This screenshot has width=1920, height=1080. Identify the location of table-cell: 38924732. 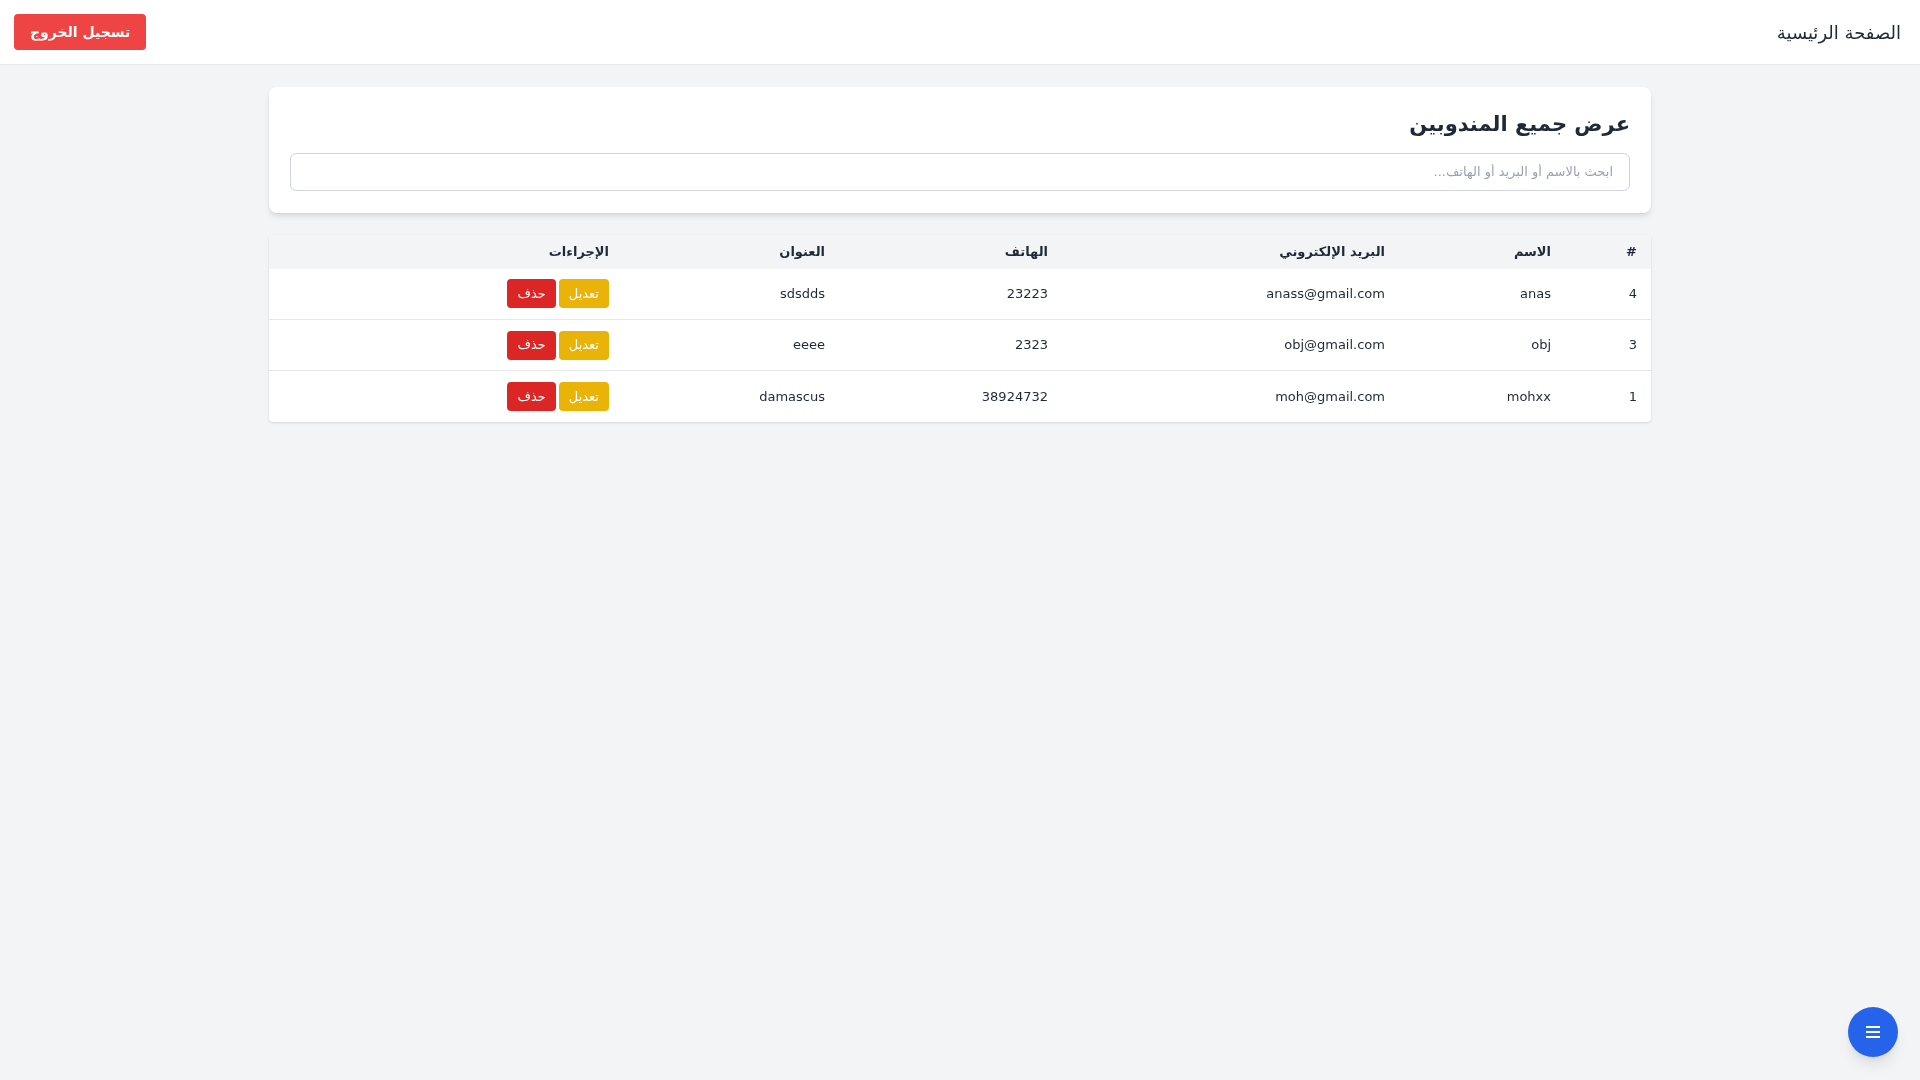
(1014, 396).